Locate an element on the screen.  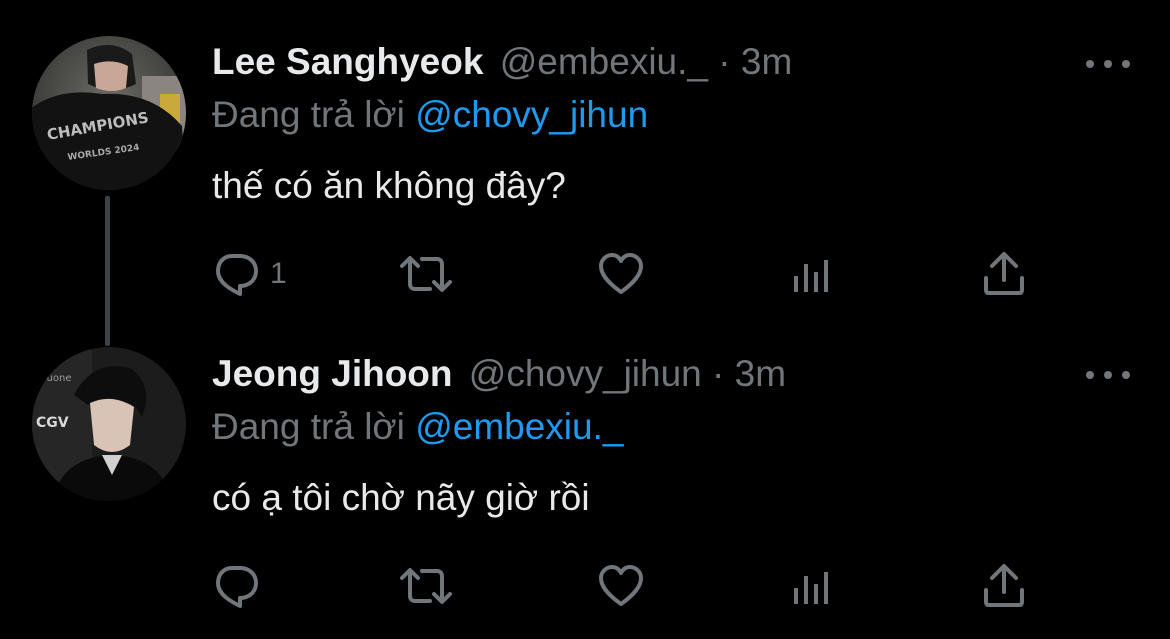
display-name: Lee Sanghyeok is located at coordinates (347, 61).